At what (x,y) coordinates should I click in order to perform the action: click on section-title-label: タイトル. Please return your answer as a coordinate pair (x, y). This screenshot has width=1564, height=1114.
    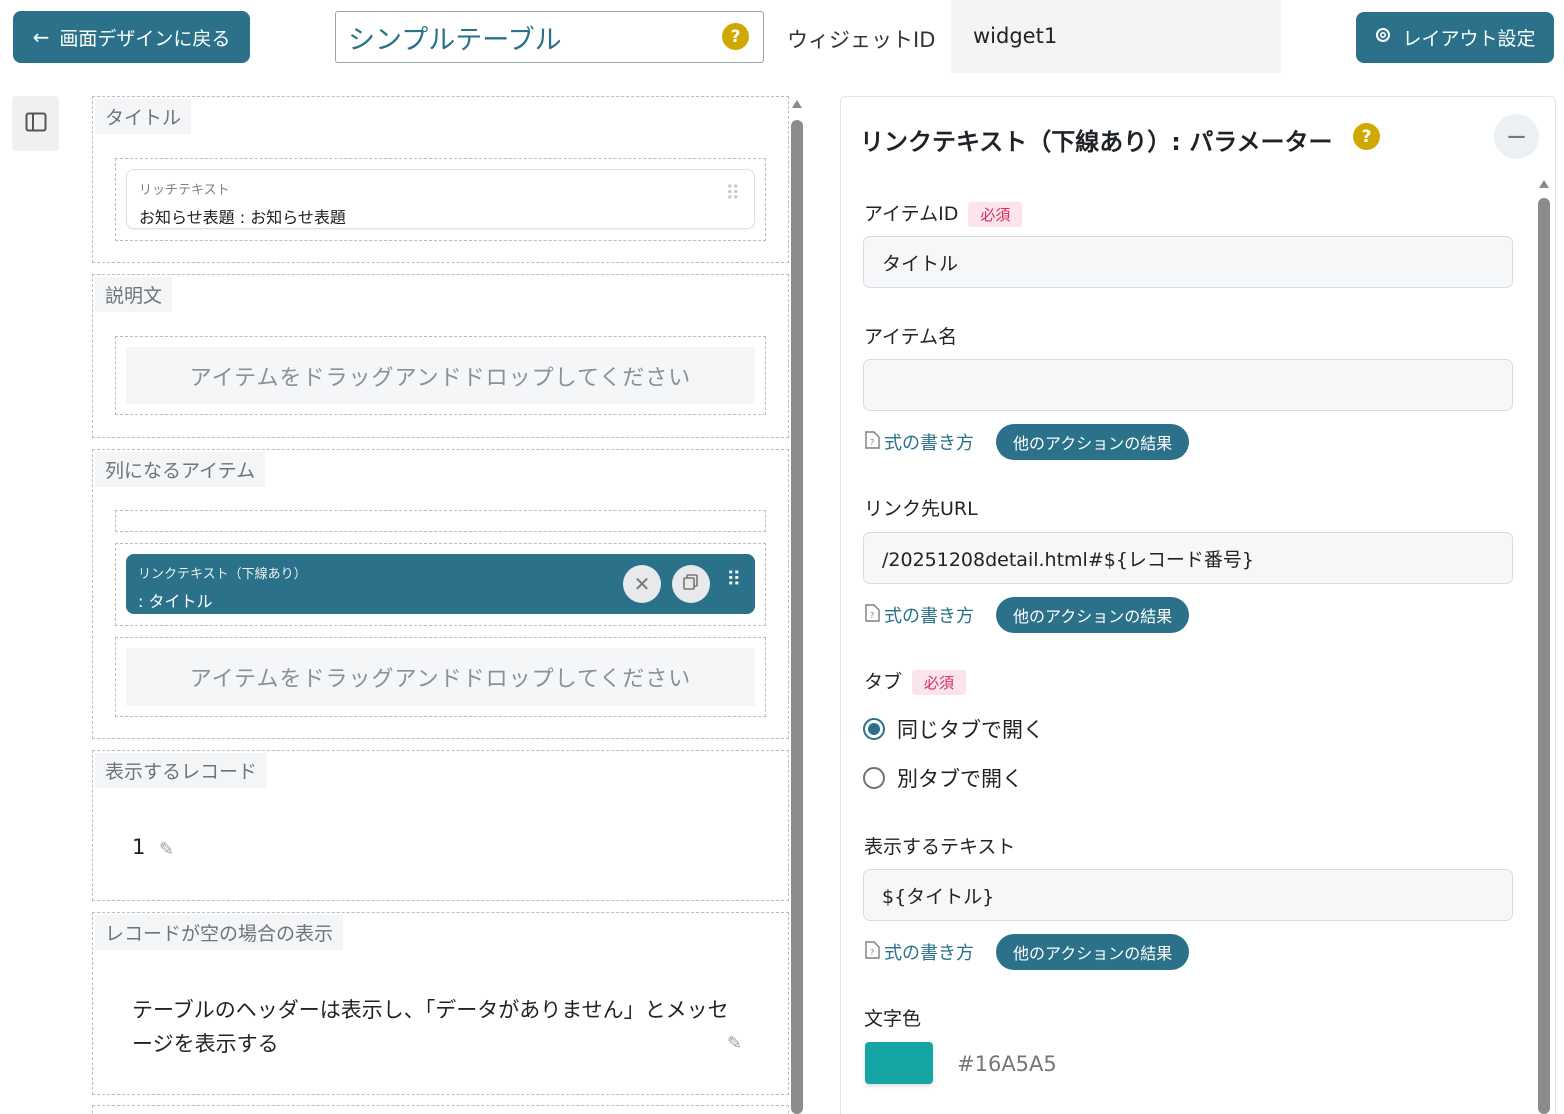
    Looking at the image, I should click on (143, 116).